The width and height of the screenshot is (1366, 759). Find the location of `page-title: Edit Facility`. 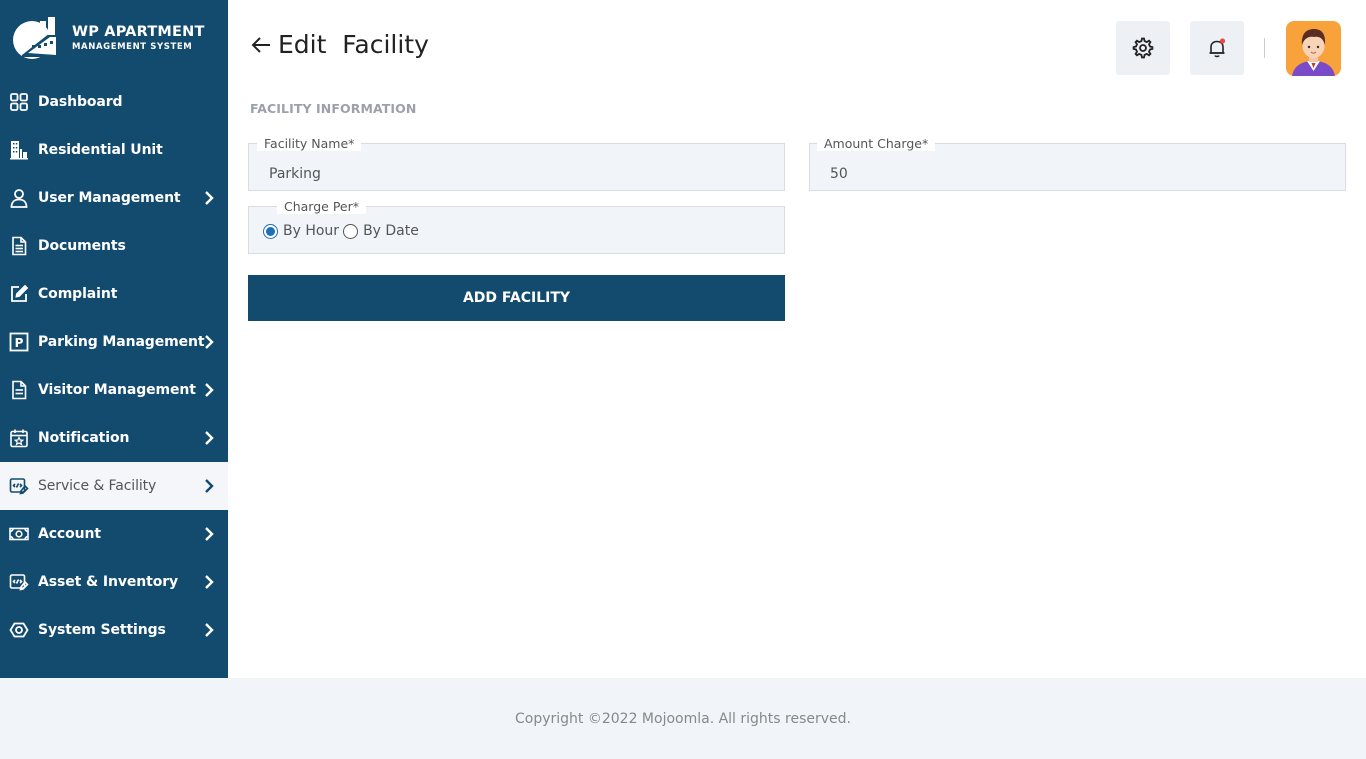

page-title: Edit Facility is located at coordinates (353, 44).